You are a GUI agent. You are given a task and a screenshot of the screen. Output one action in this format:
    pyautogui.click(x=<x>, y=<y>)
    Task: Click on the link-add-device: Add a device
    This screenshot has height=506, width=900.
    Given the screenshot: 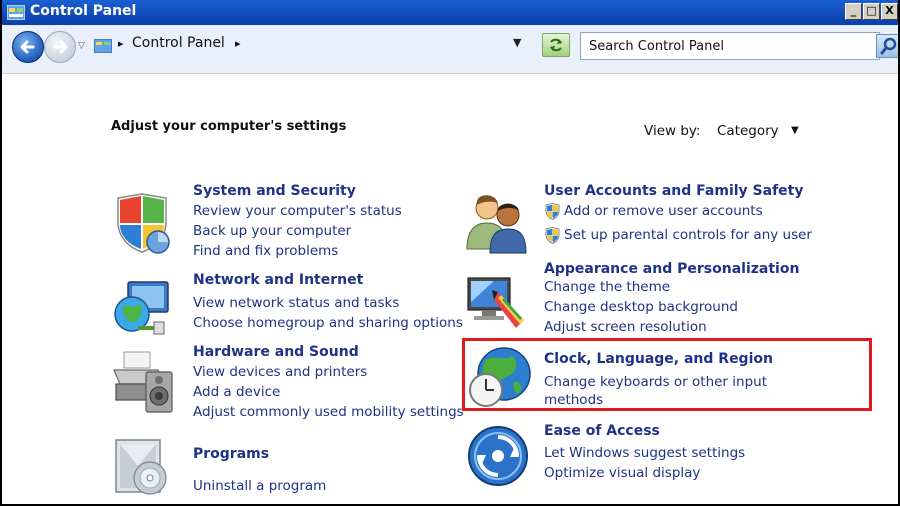 What is the action you would take?
    pyautogui.click(x=236, y=392)
    